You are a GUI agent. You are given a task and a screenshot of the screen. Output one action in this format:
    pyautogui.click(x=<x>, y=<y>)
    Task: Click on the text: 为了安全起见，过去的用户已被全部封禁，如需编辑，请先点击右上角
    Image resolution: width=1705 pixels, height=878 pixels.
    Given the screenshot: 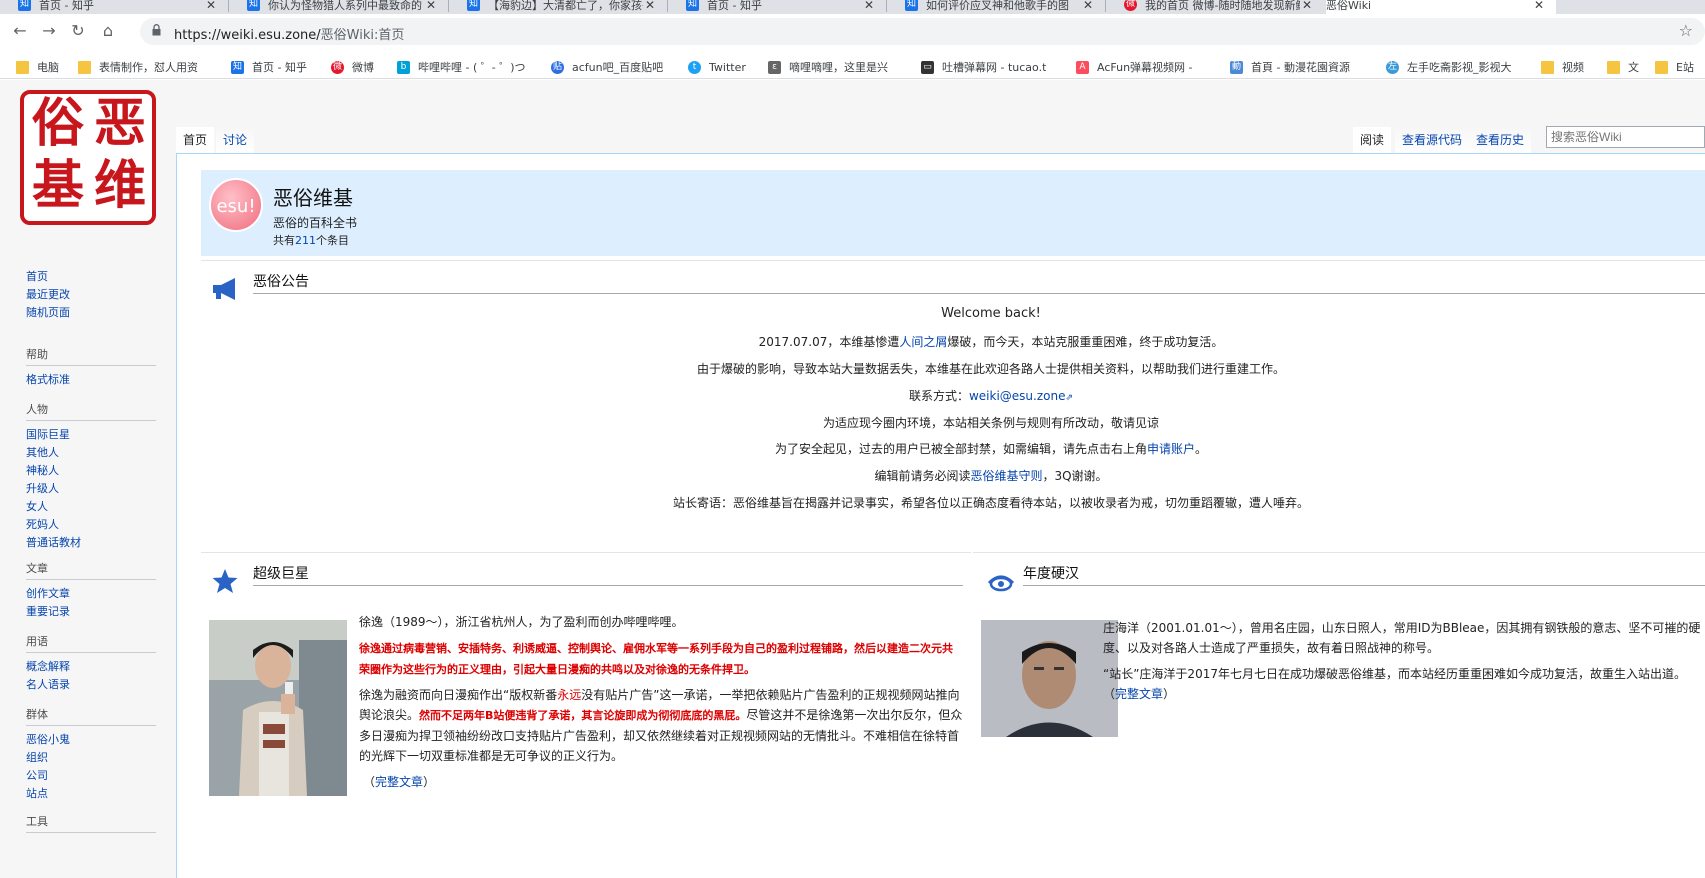 What is the action you would take?
    pyautogui.click(x=960, y=449)
    